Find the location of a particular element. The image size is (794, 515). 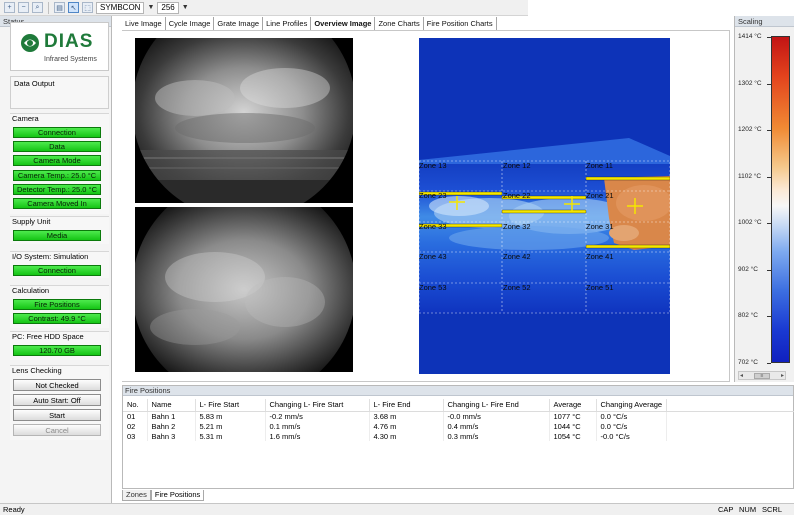

data-output-label: Data Output is located at coordinates (34, 83).